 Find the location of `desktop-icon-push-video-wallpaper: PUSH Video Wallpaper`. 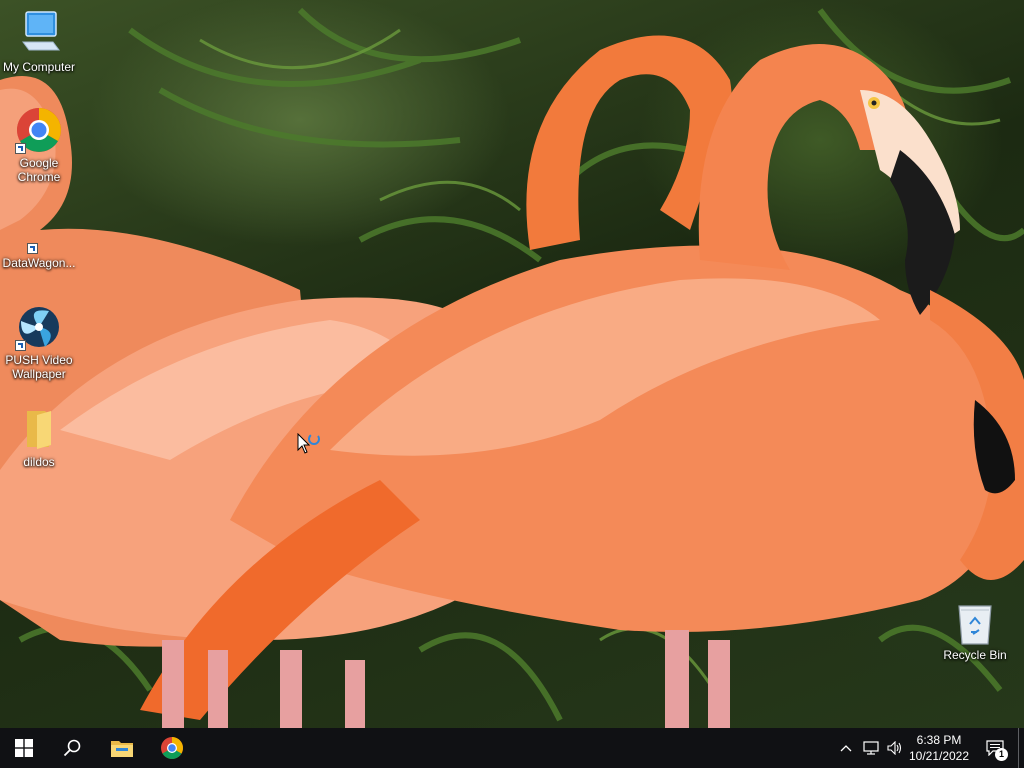

desktop-icon-push-video-wallpaper: PUSH Video Wallpaper is located at coordinates (39, 342).